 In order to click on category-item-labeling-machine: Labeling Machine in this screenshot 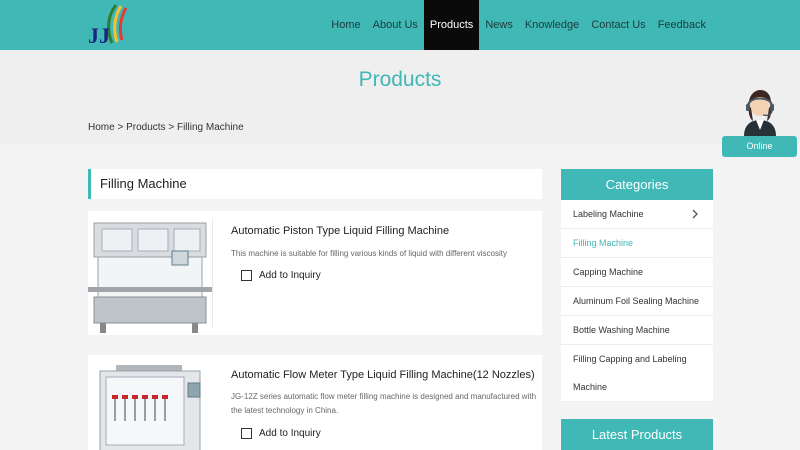, I will do `click(637, 214)`.